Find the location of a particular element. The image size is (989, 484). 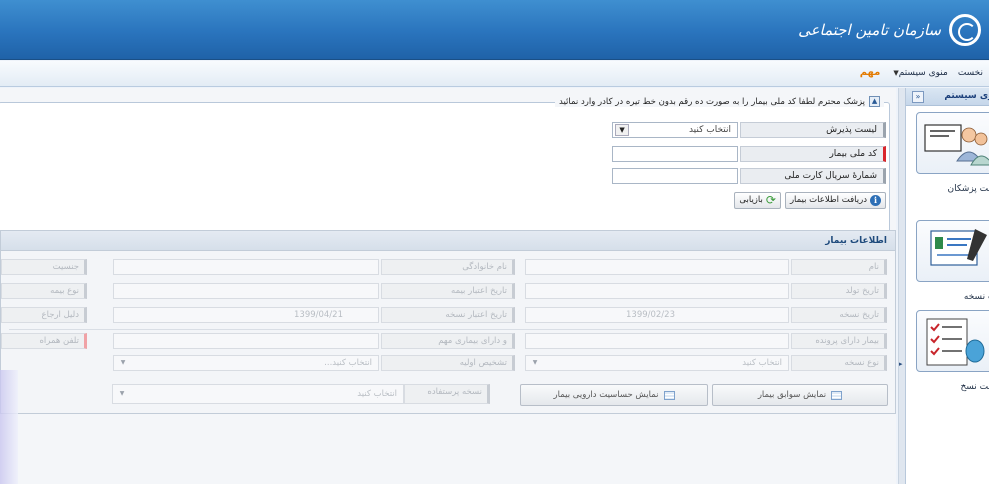

reset-button: ⟳ بازیابی is located at coordinates (757, 200).